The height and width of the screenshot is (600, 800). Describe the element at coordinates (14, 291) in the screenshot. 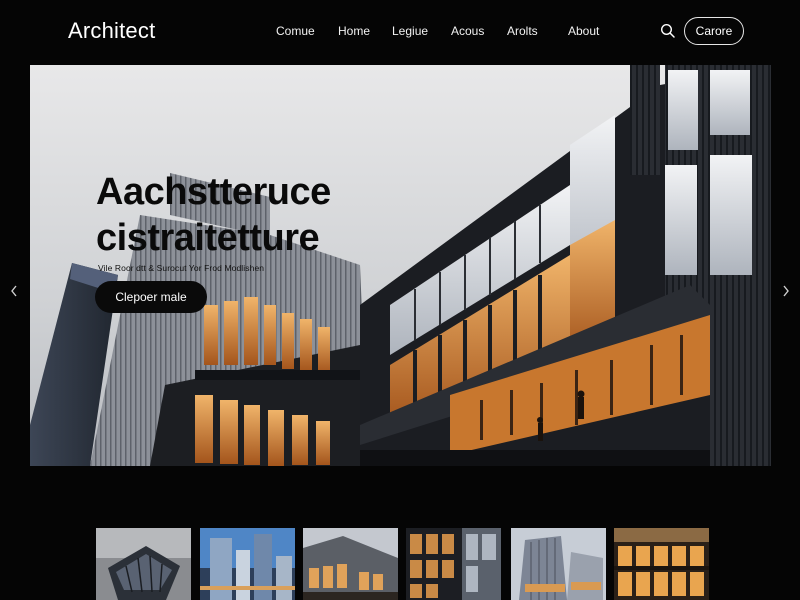

I see `chevron-left-icon` at that location.